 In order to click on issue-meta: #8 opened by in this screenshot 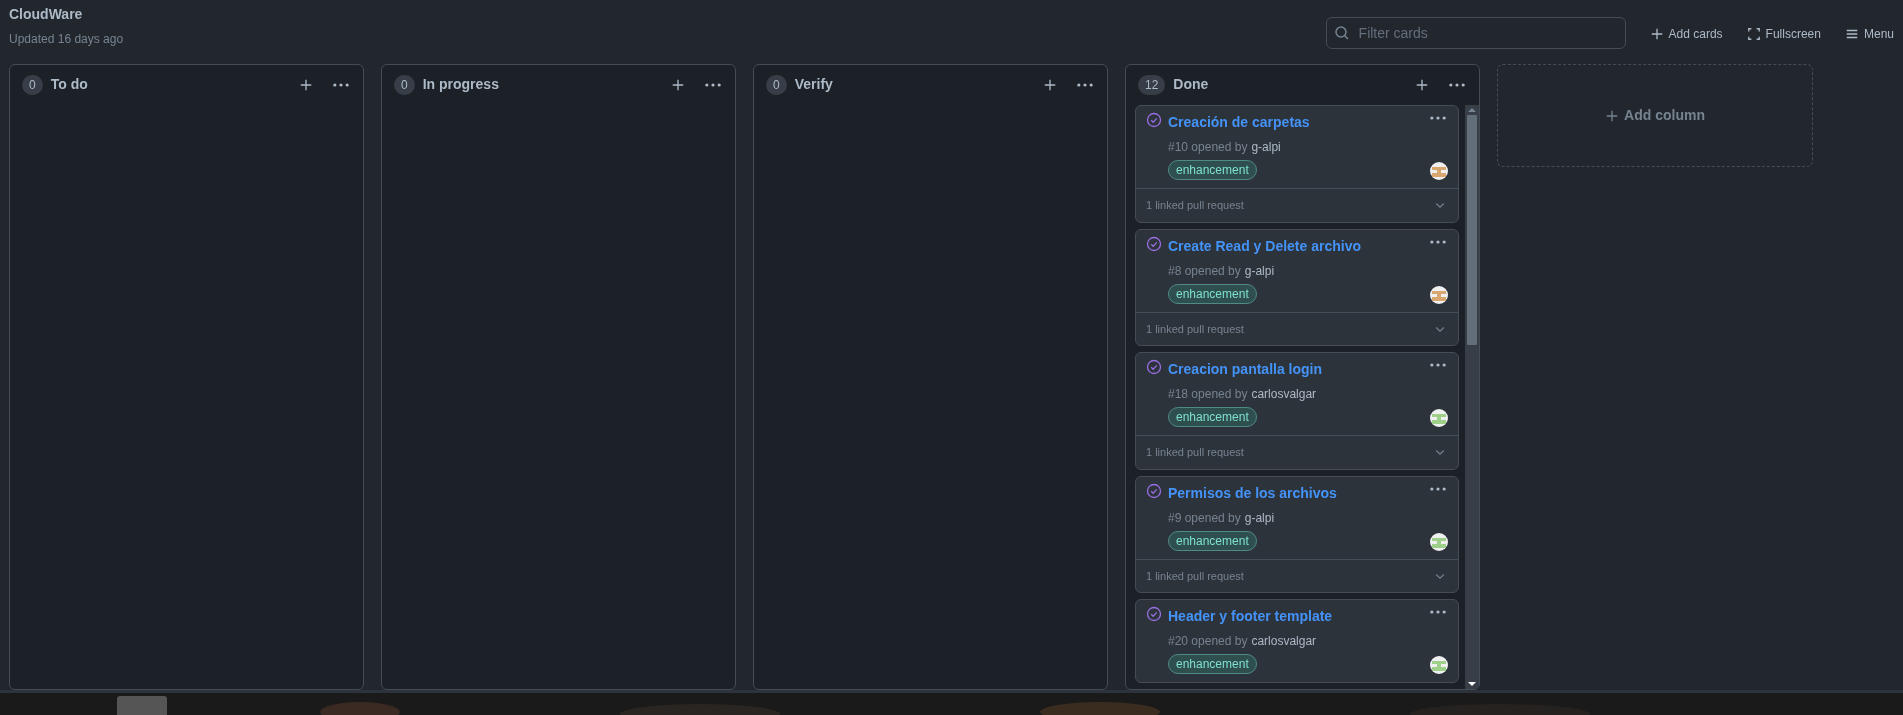, I will do `click(1204, 271)`.